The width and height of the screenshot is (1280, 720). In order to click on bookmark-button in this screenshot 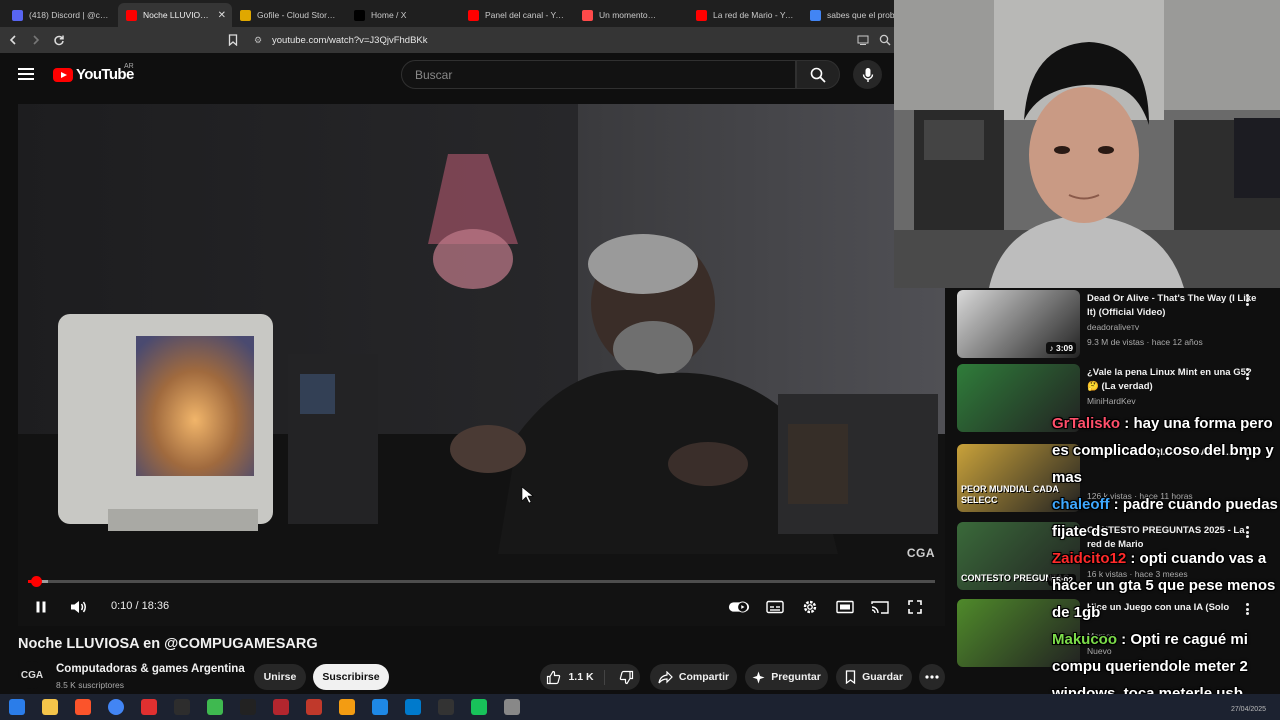, I will do `click(233, 40)`.